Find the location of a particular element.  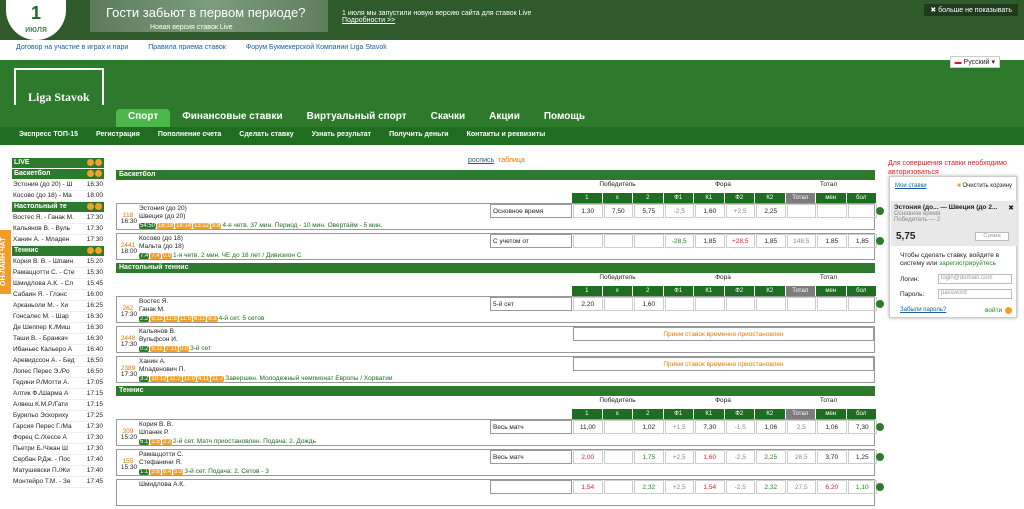

register-link: зарегистрируйтесь is located at coordinates (967, 263).